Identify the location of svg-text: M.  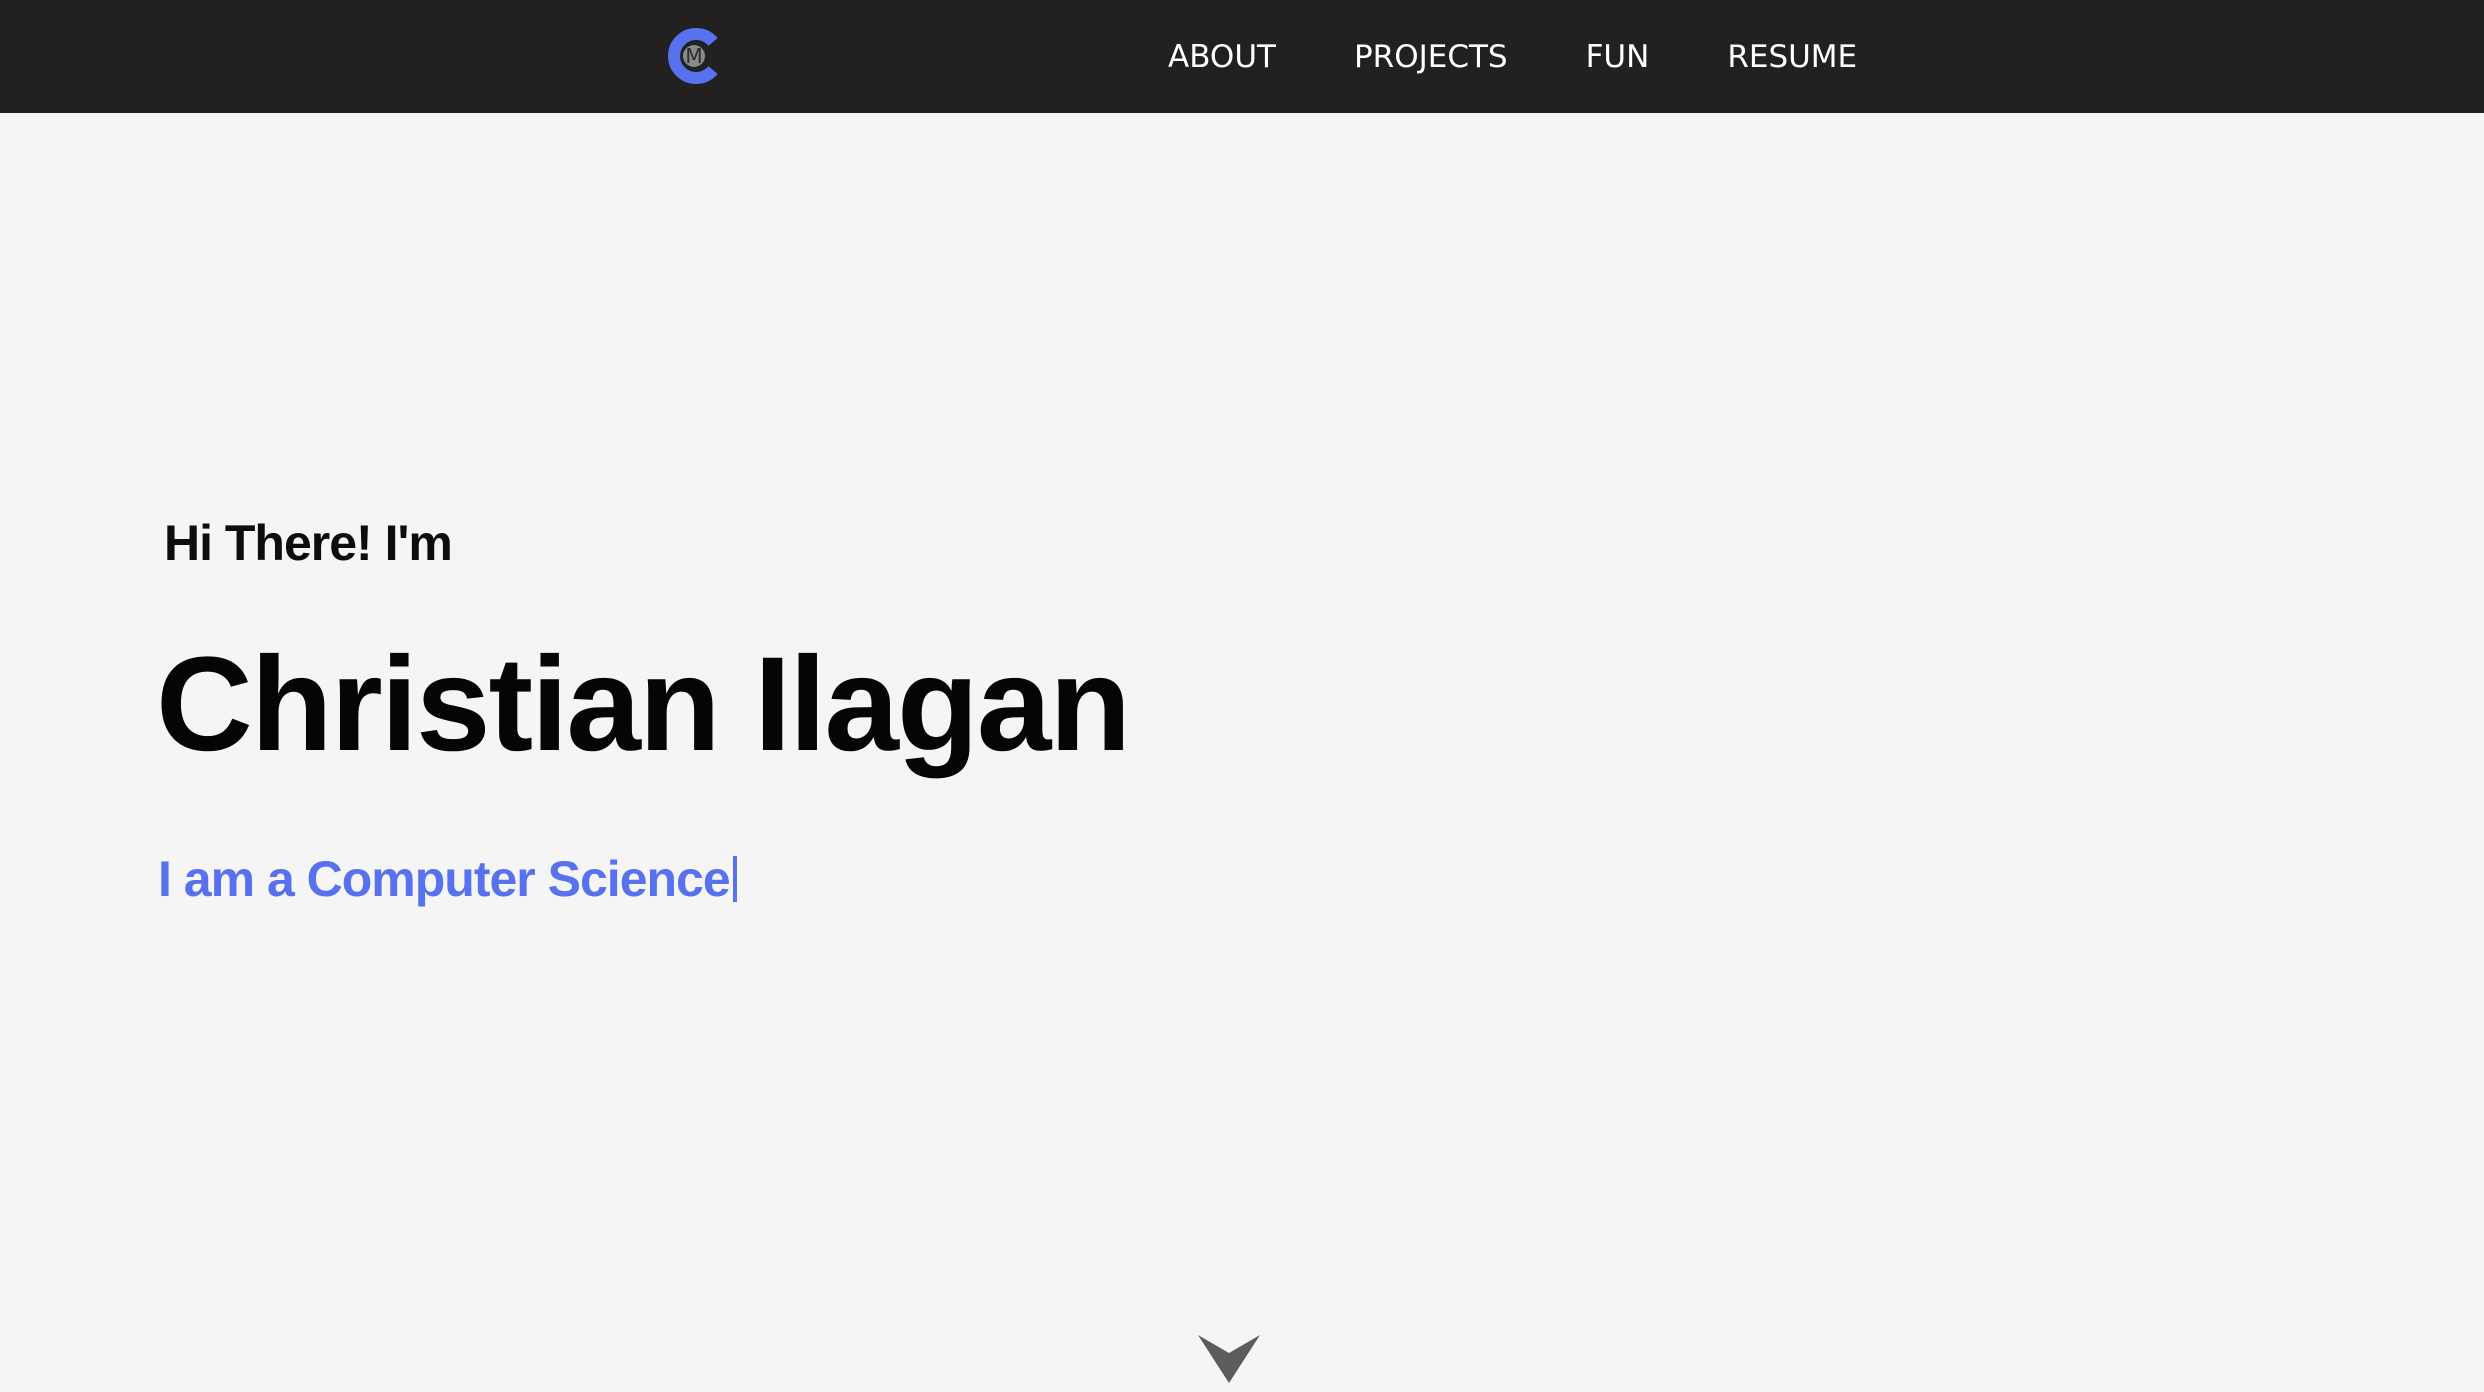
(693, 56).